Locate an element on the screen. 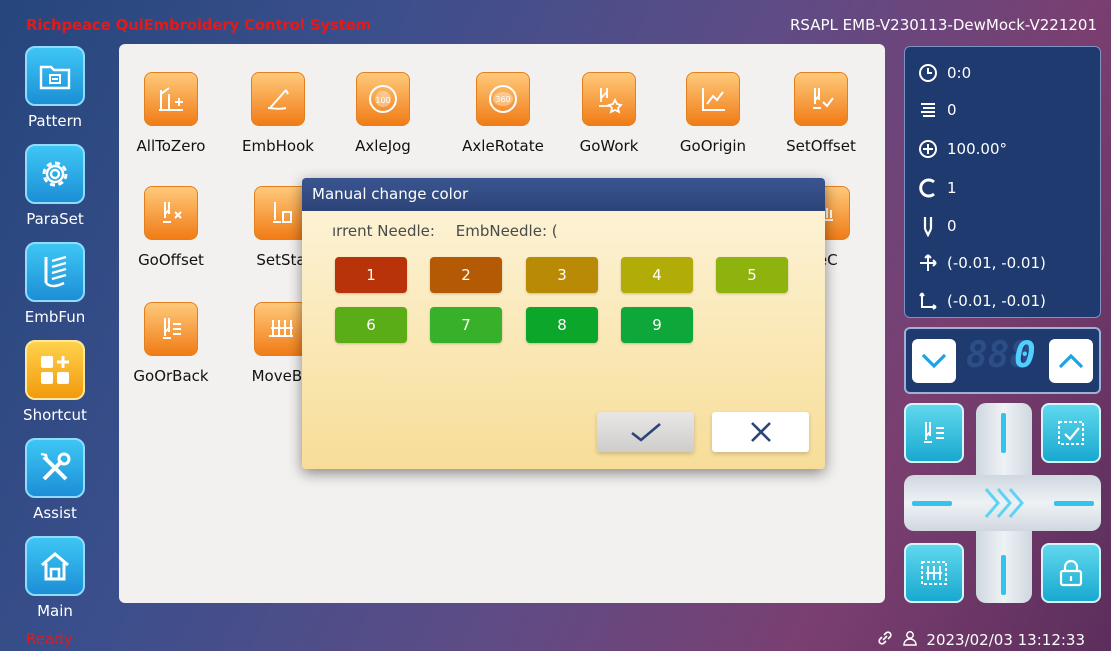  lock-icon is located at coordinates (1071, 573).